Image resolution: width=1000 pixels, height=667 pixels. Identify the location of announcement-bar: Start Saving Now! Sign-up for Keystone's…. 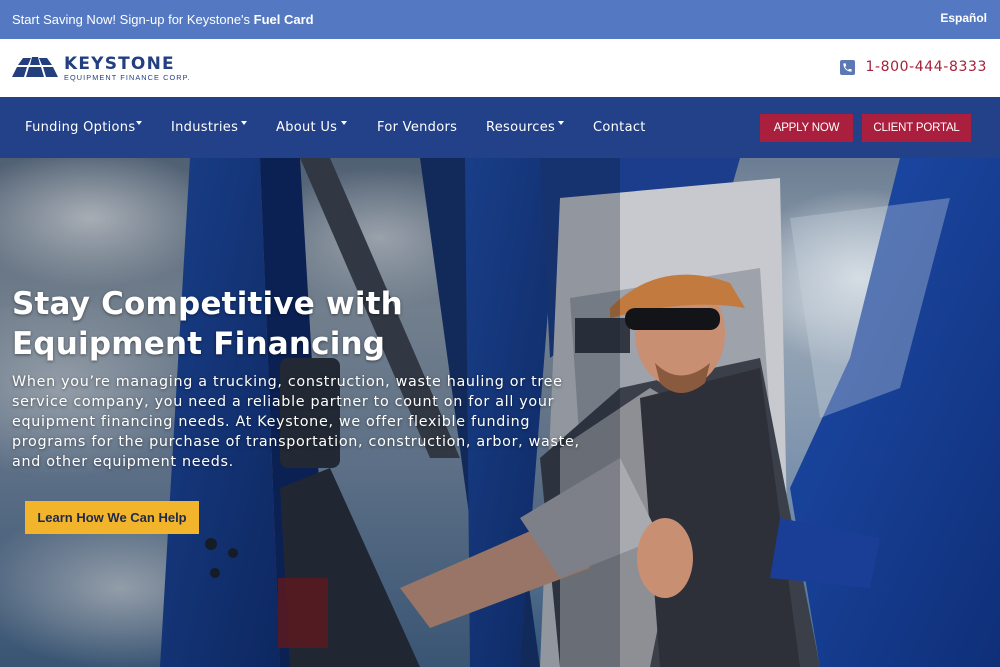
(500, 19).